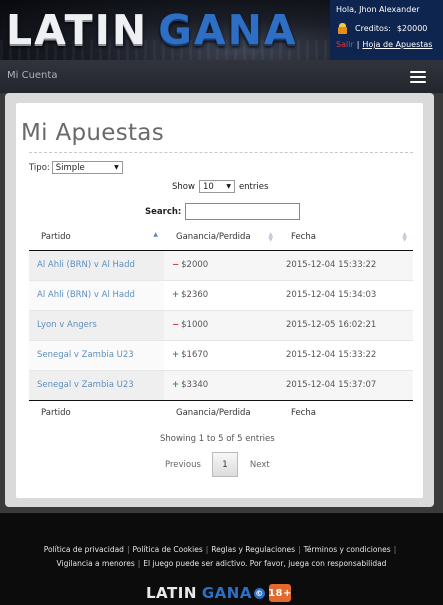 The width and height of the screenshot is (443, 605). I want to click on title-divider, so click(221, 152).